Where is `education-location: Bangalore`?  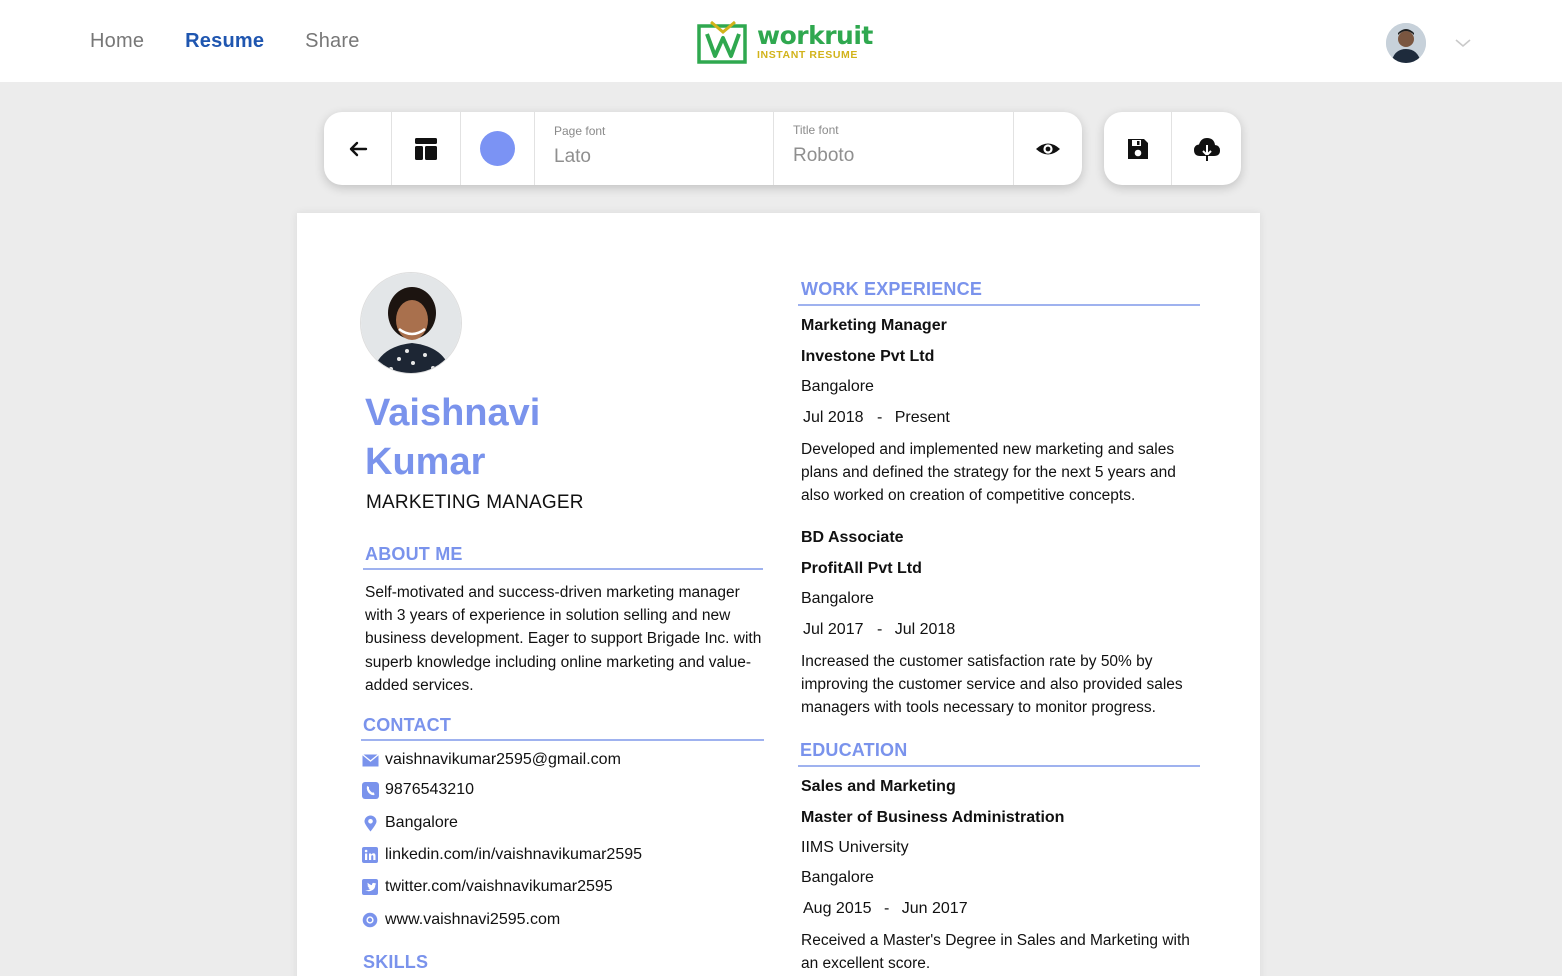 education-location: Bangalore is located at coordinates (837, 878).